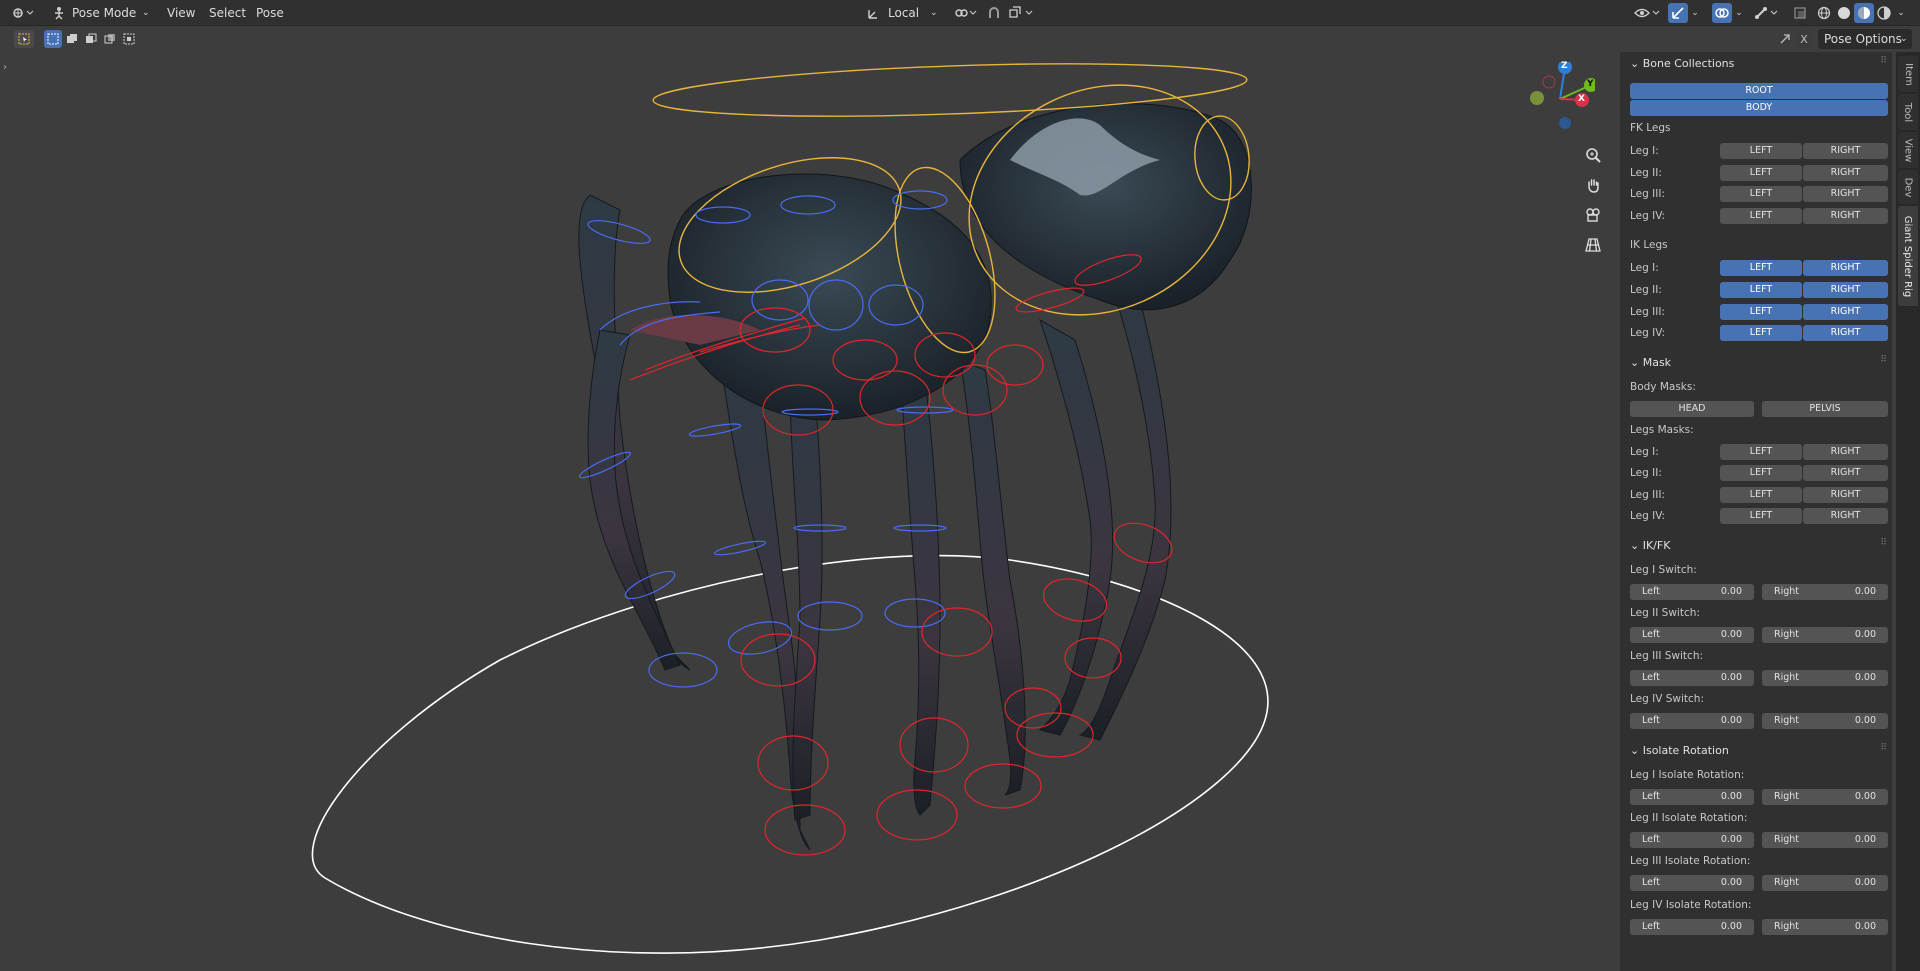  Describe the element at coordinates (1647, 13) in the screenshot. I see `visibility-icon` at that location.